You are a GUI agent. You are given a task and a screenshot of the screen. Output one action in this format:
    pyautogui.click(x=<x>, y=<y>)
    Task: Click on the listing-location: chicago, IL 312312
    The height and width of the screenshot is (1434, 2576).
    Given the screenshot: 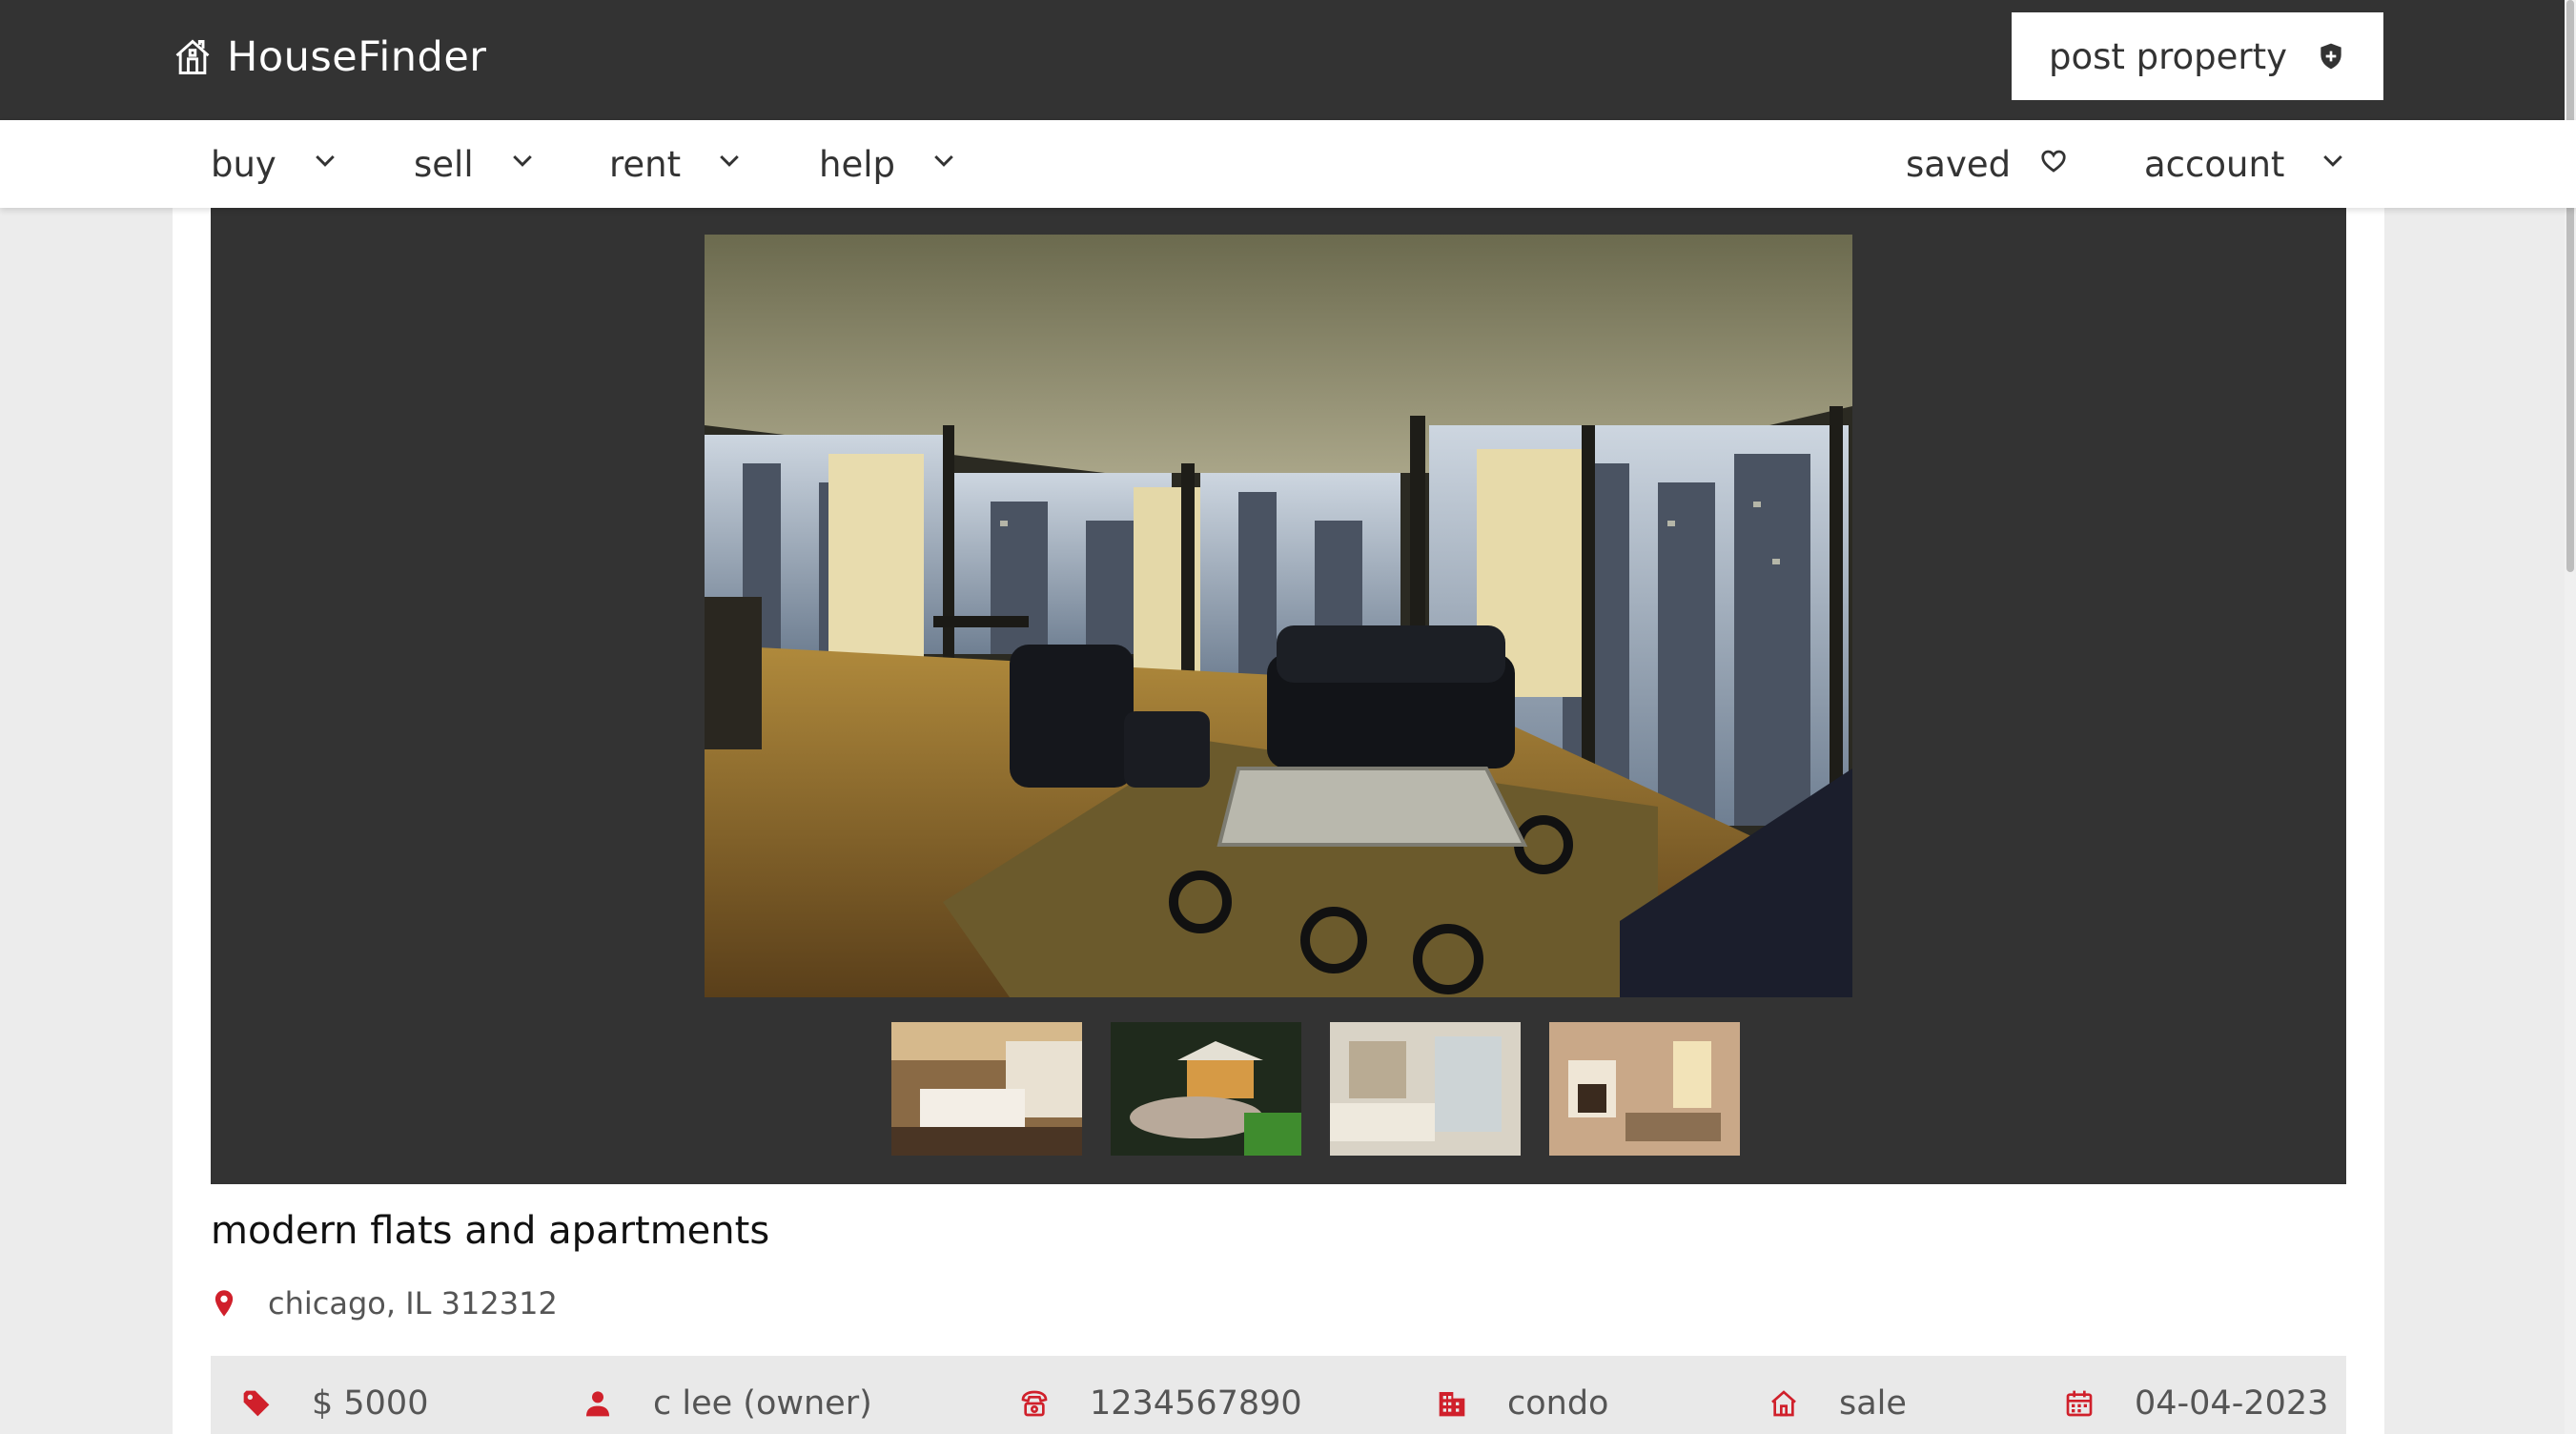 What is the action you would take?
    pyautogui.click(x=385, y=1303)
    